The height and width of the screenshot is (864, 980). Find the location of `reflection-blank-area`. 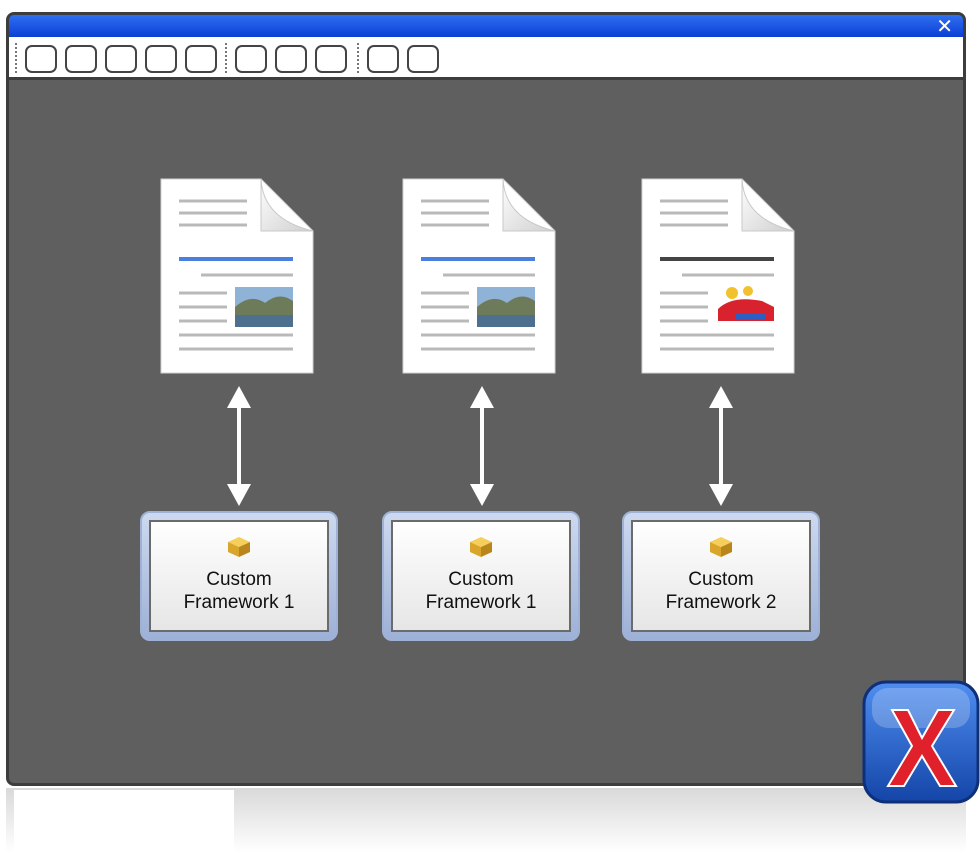

reflection-blank-area is located at coordinates (124, 827).